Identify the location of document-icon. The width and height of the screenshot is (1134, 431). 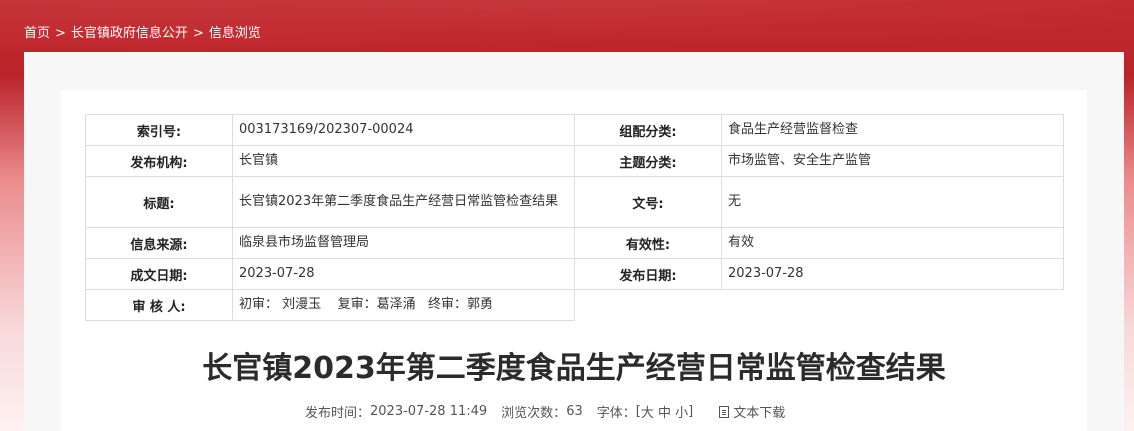
(724, 411).